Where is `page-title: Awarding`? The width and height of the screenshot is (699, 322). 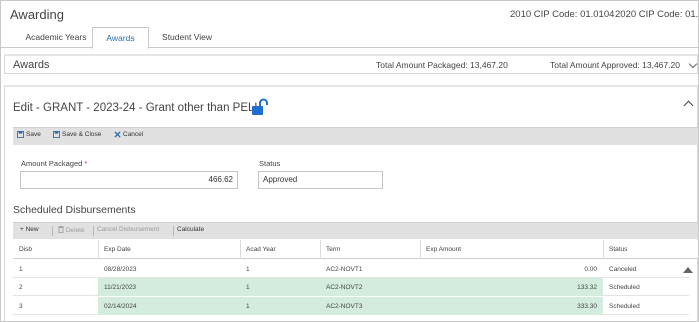 page-title: Awarding is located at coordinates (37, 14).